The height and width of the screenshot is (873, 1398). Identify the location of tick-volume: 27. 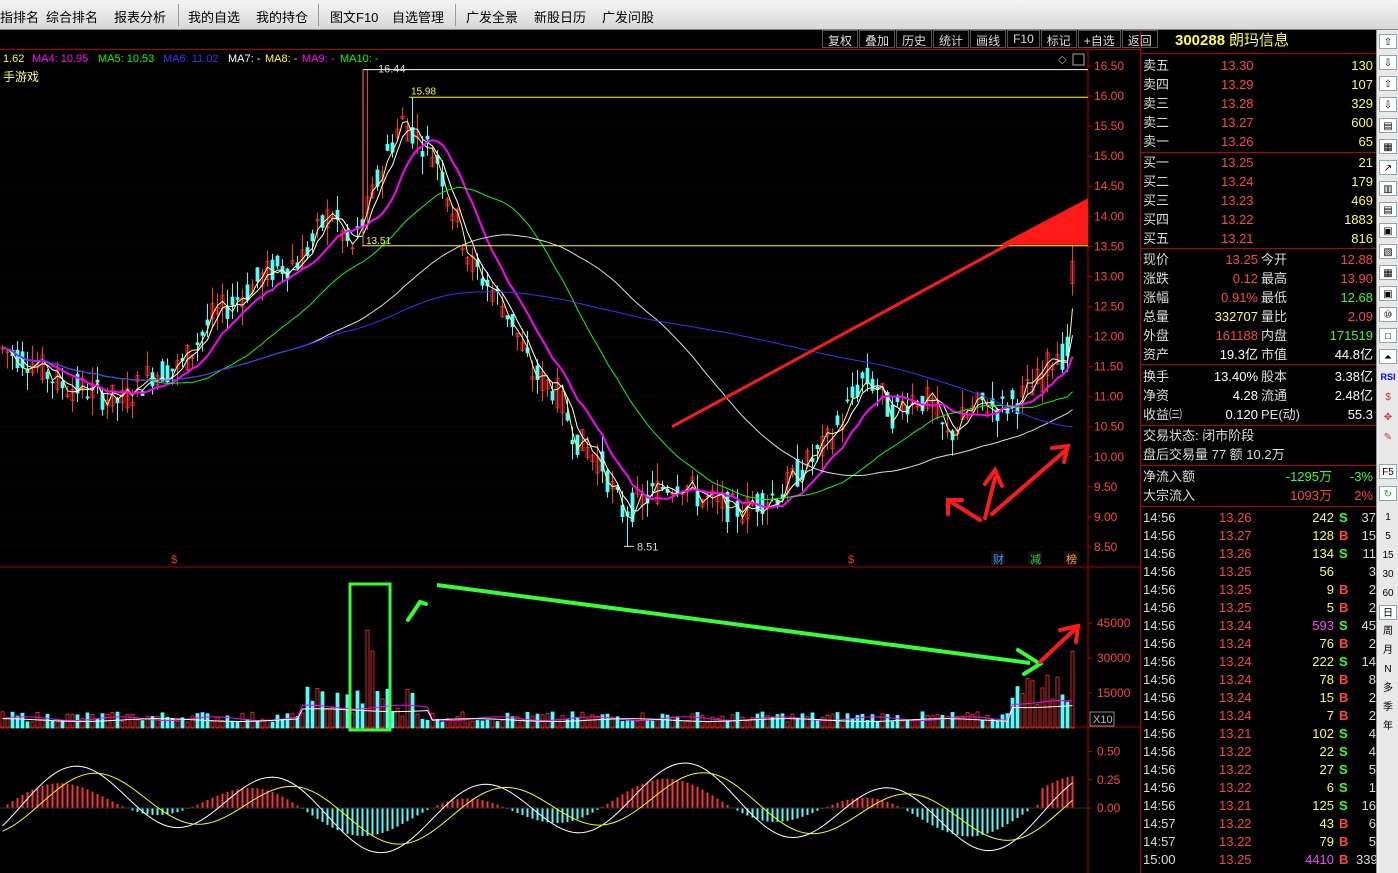
(1326, 769).